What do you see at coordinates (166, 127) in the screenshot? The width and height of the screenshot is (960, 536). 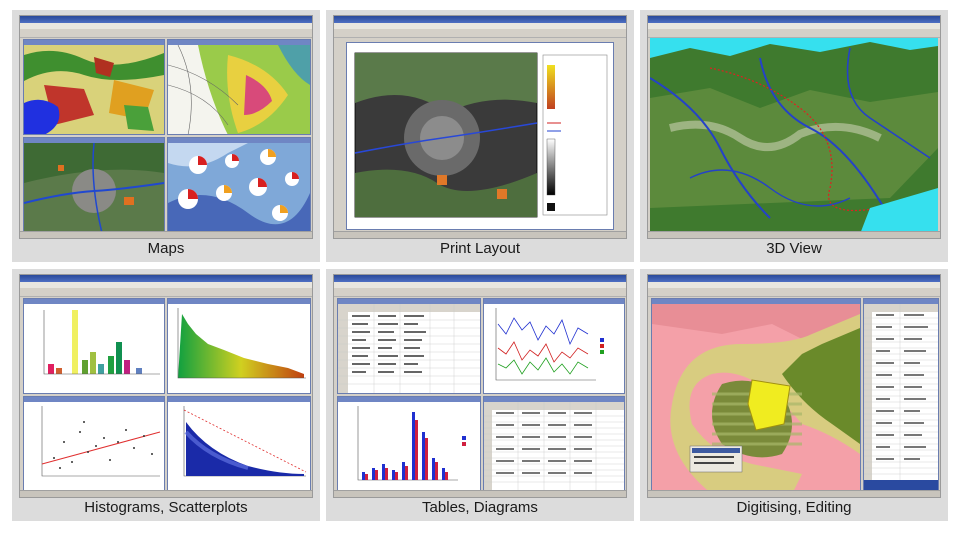 I see `maps-screenshot` at bounding box center [166, 127].